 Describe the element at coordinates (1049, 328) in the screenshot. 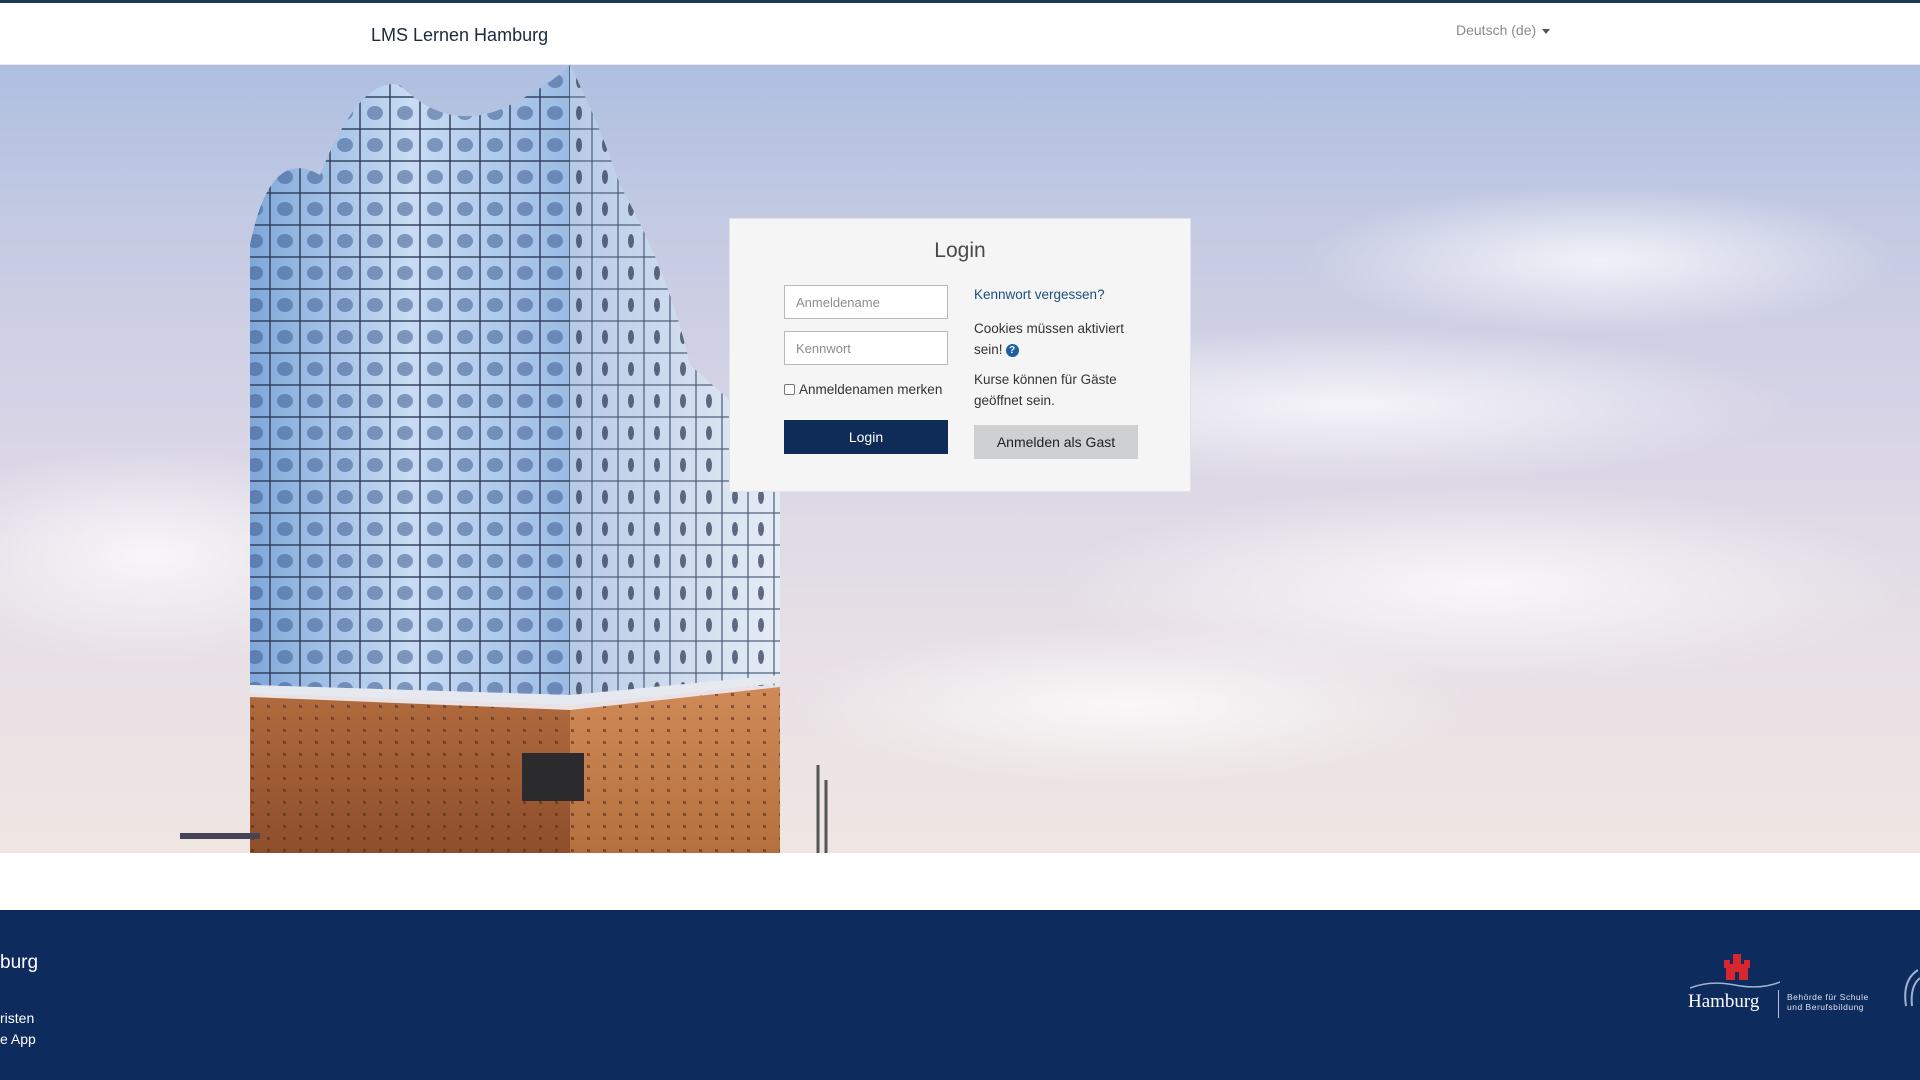

I see `cookies-line-1: Cookies müssen aktiviert` at that location.